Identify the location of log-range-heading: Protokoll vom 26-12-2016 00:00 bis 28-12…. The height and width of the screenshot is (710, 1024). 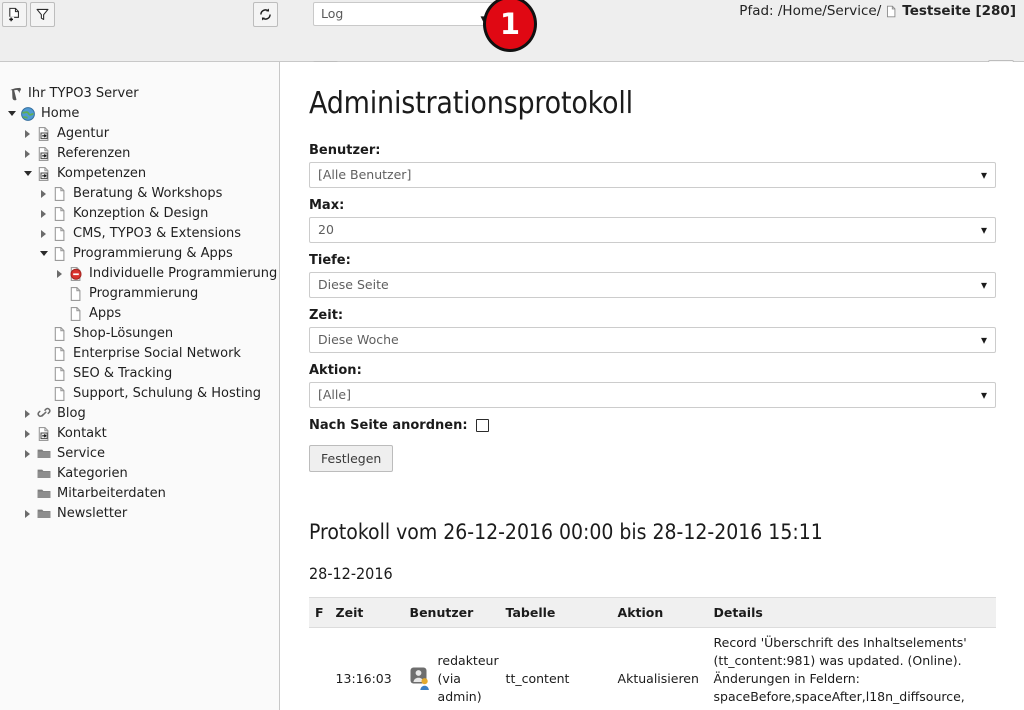
(566, 532).